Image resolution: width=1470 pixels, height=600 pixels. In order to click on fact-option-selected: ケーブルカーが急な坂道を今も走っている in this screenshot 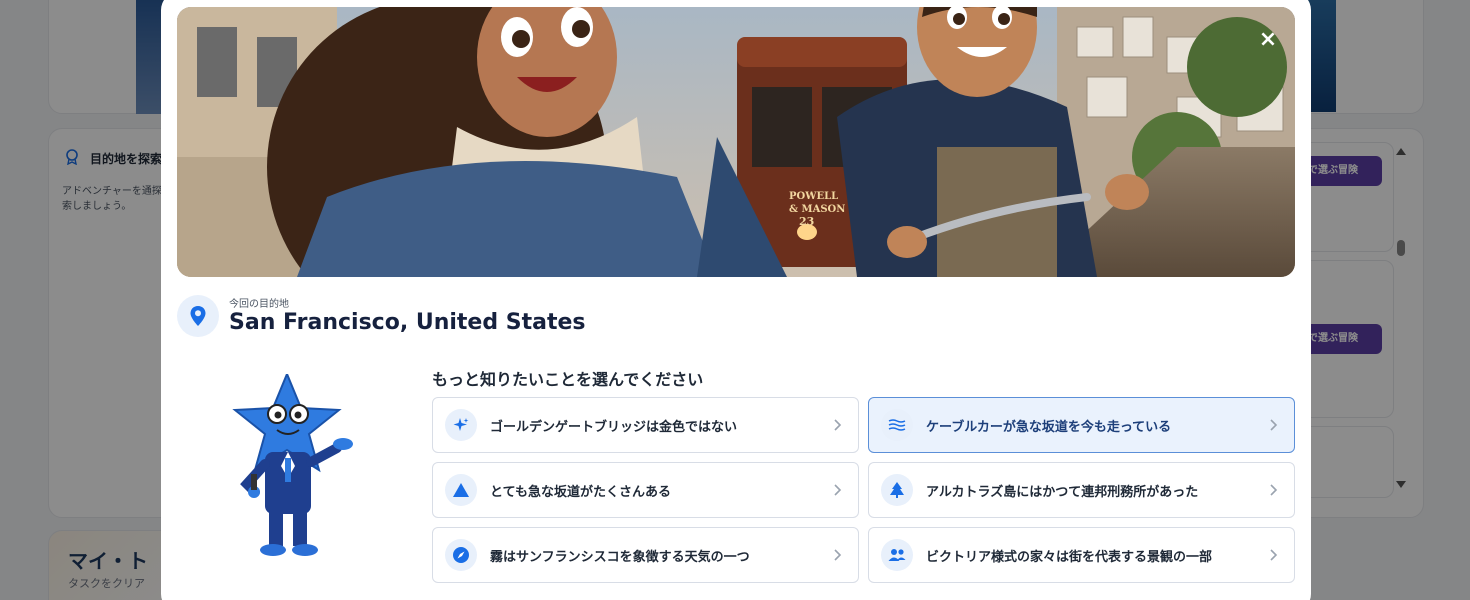, I will do `click(1081, 425)`.